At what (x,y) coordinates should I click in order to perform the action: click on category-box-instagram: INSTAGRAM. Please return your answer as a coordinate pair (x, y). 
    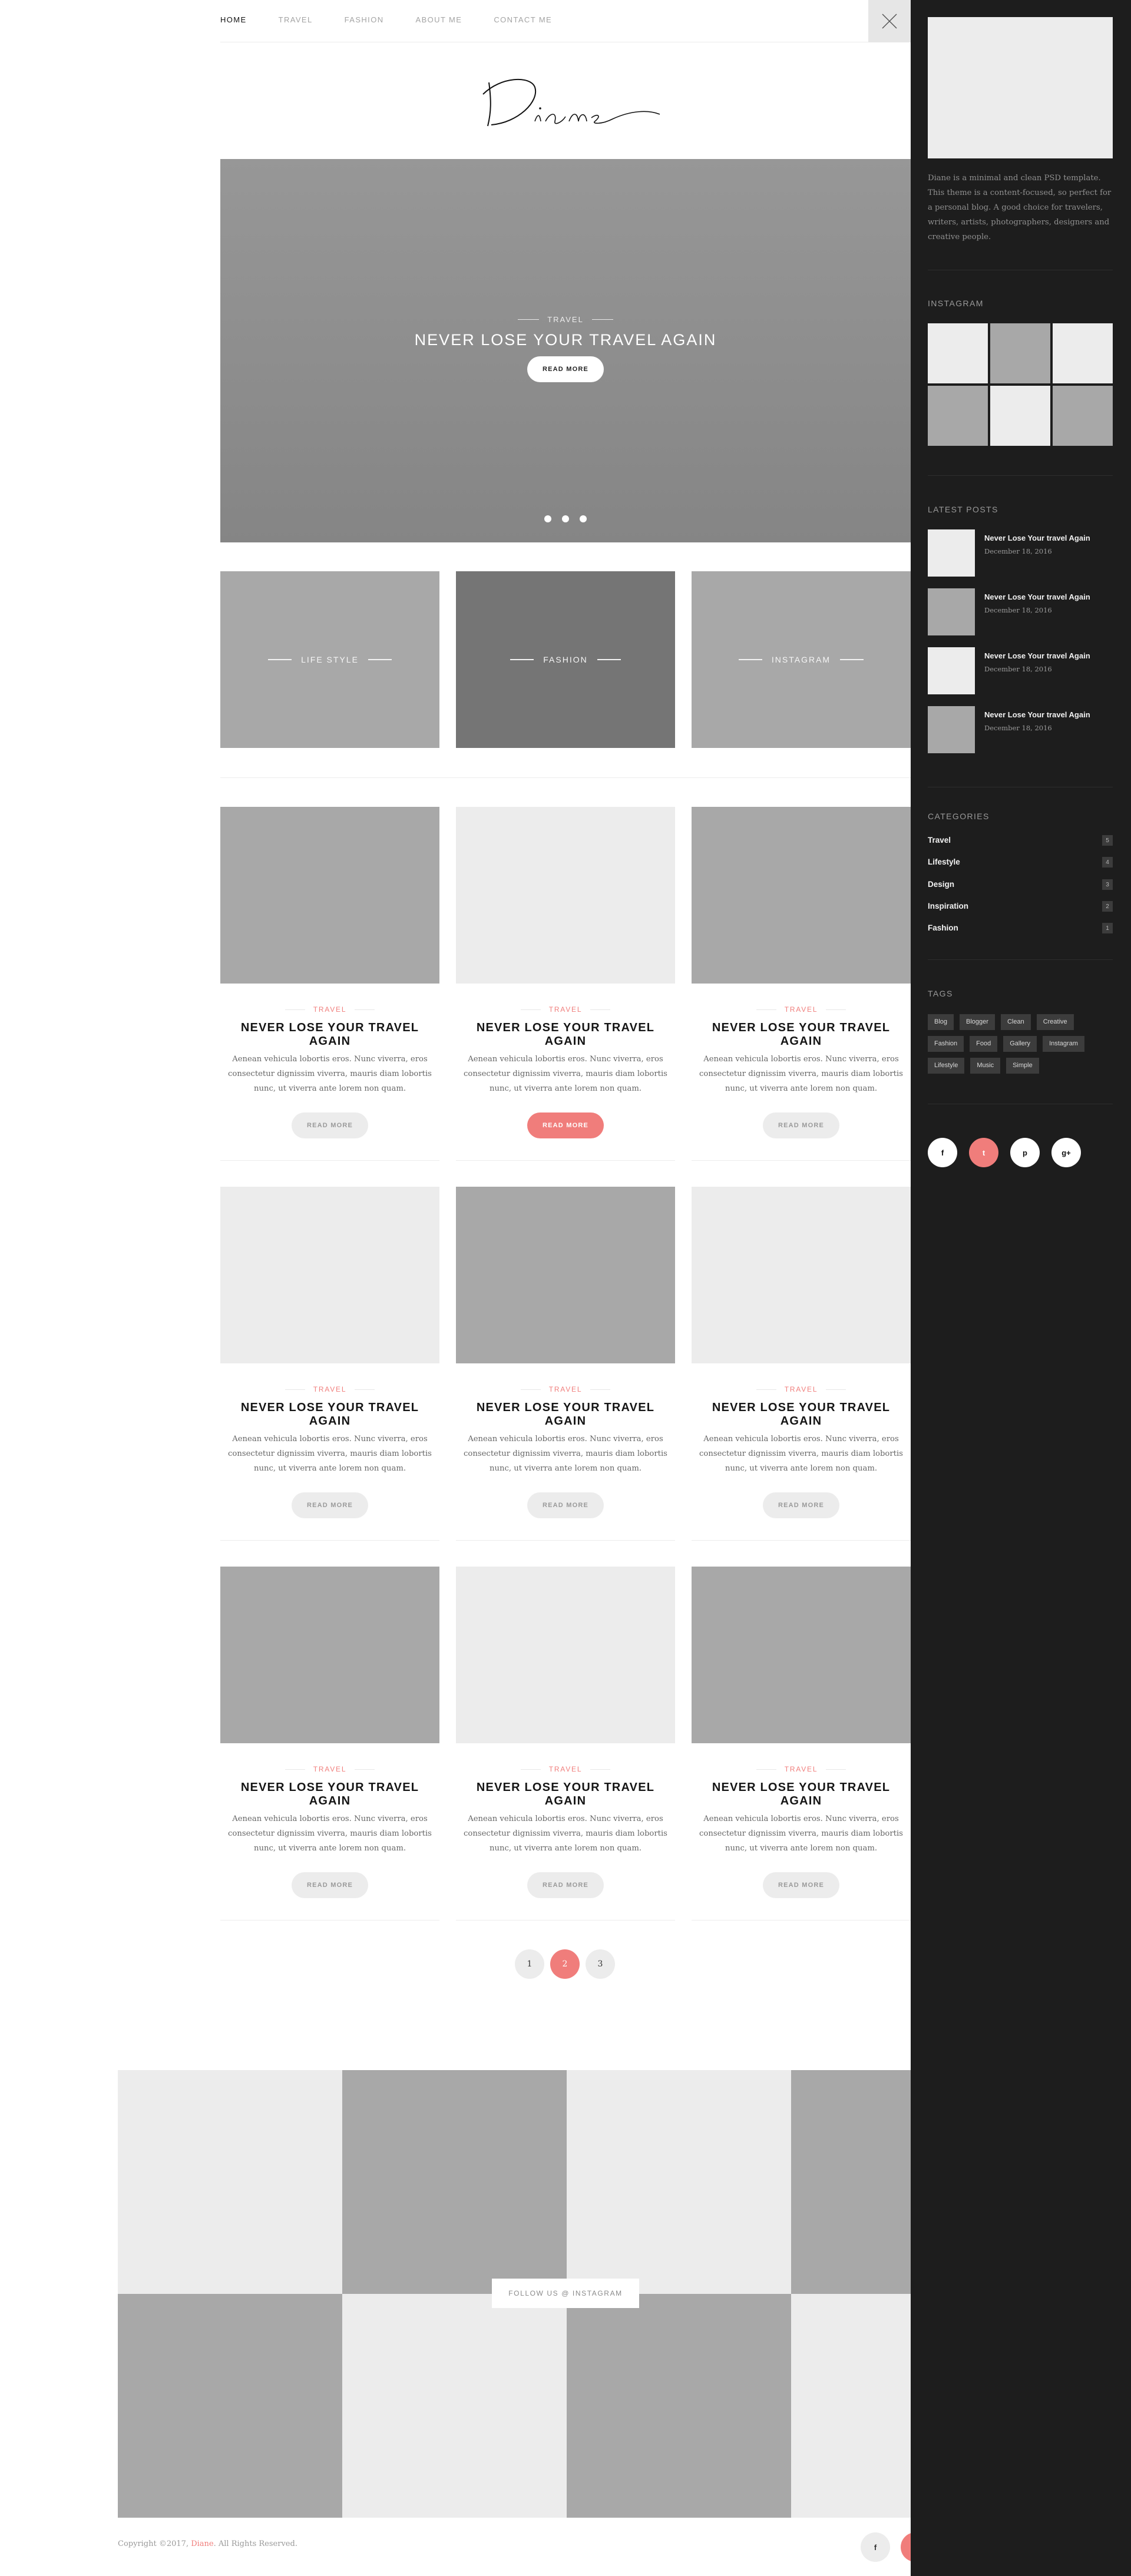
    Looking at the image, I should click on (802, 659).